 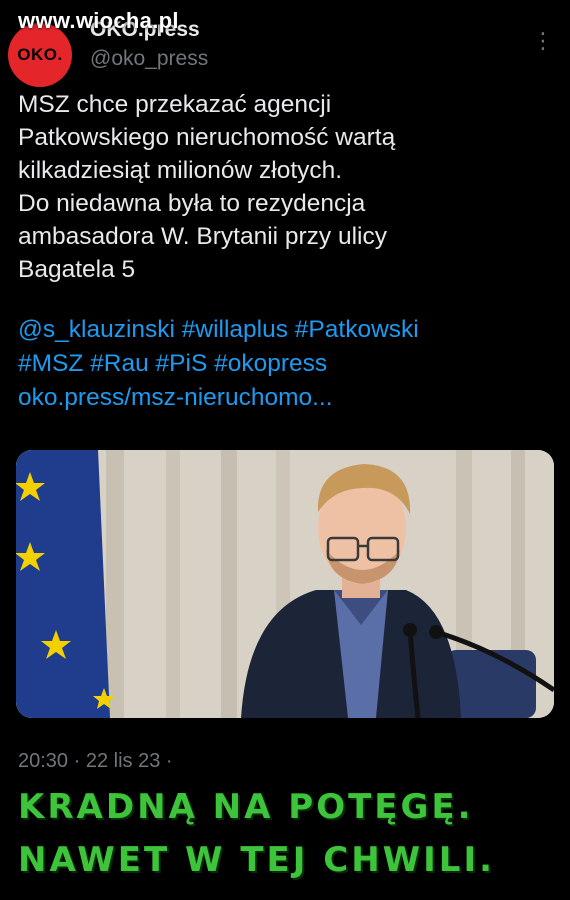 What do you see at coordinates (235, 329) in the screenshot?
I see `hashtag-link: #willaplus` at bounding box center [235, 329].